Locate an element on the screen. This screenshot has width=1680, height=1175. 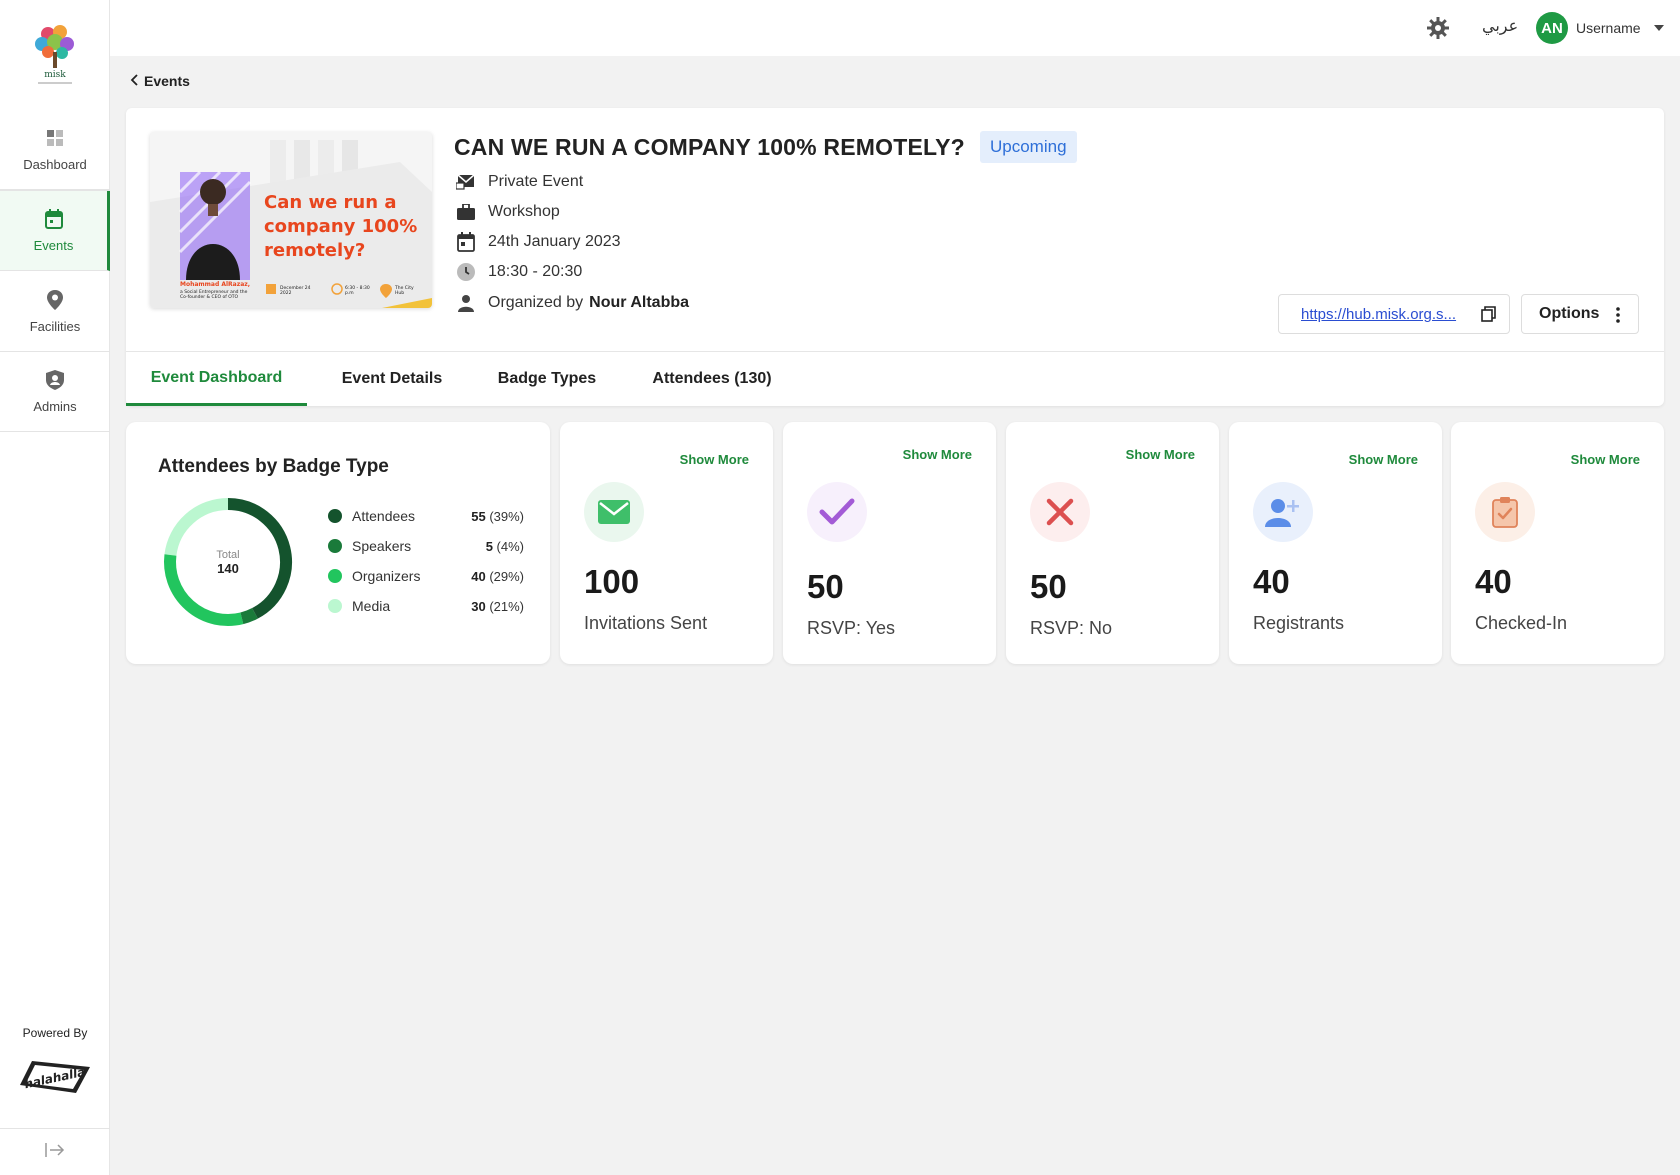
legend-pct: (39%) is located at coordinates (506, 516).